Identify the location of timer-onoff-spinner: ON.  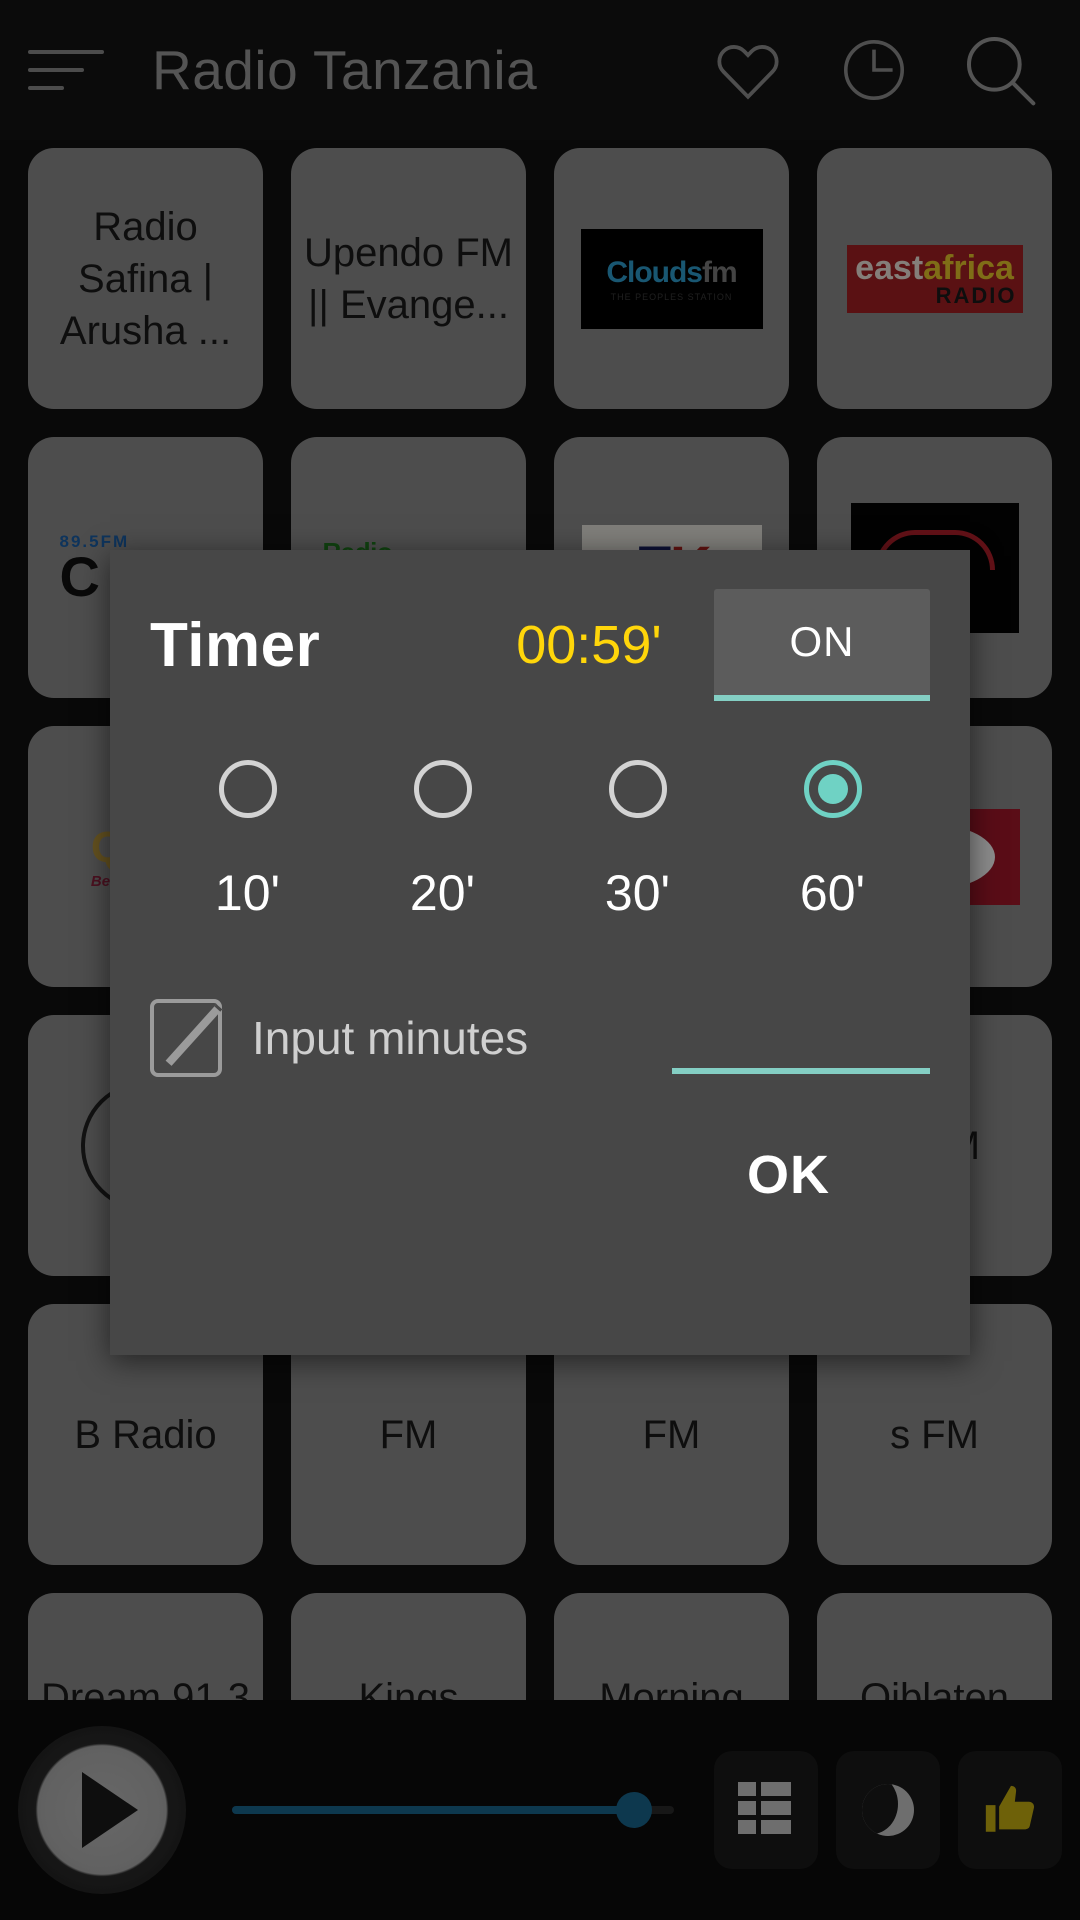
(822, 645).